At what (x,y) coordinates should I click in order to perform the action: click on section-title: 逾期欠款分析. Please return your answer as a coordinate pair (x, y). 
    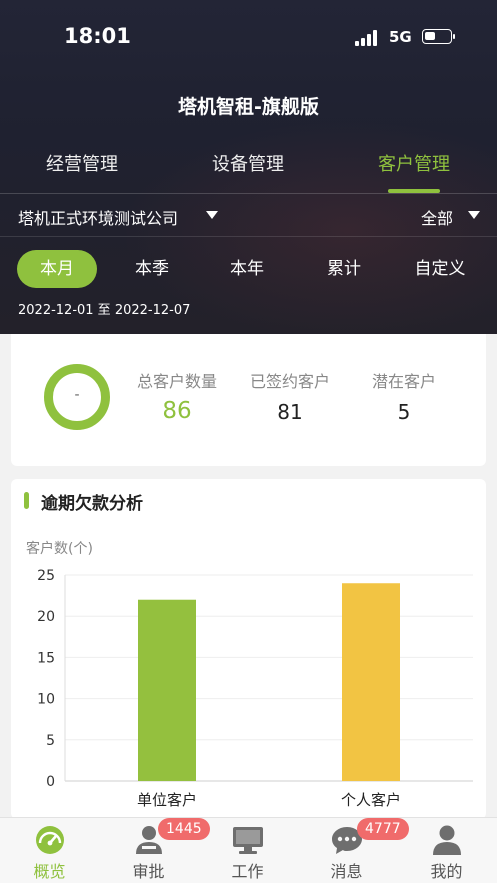
    Looking at the image, I should click on (92, 504).